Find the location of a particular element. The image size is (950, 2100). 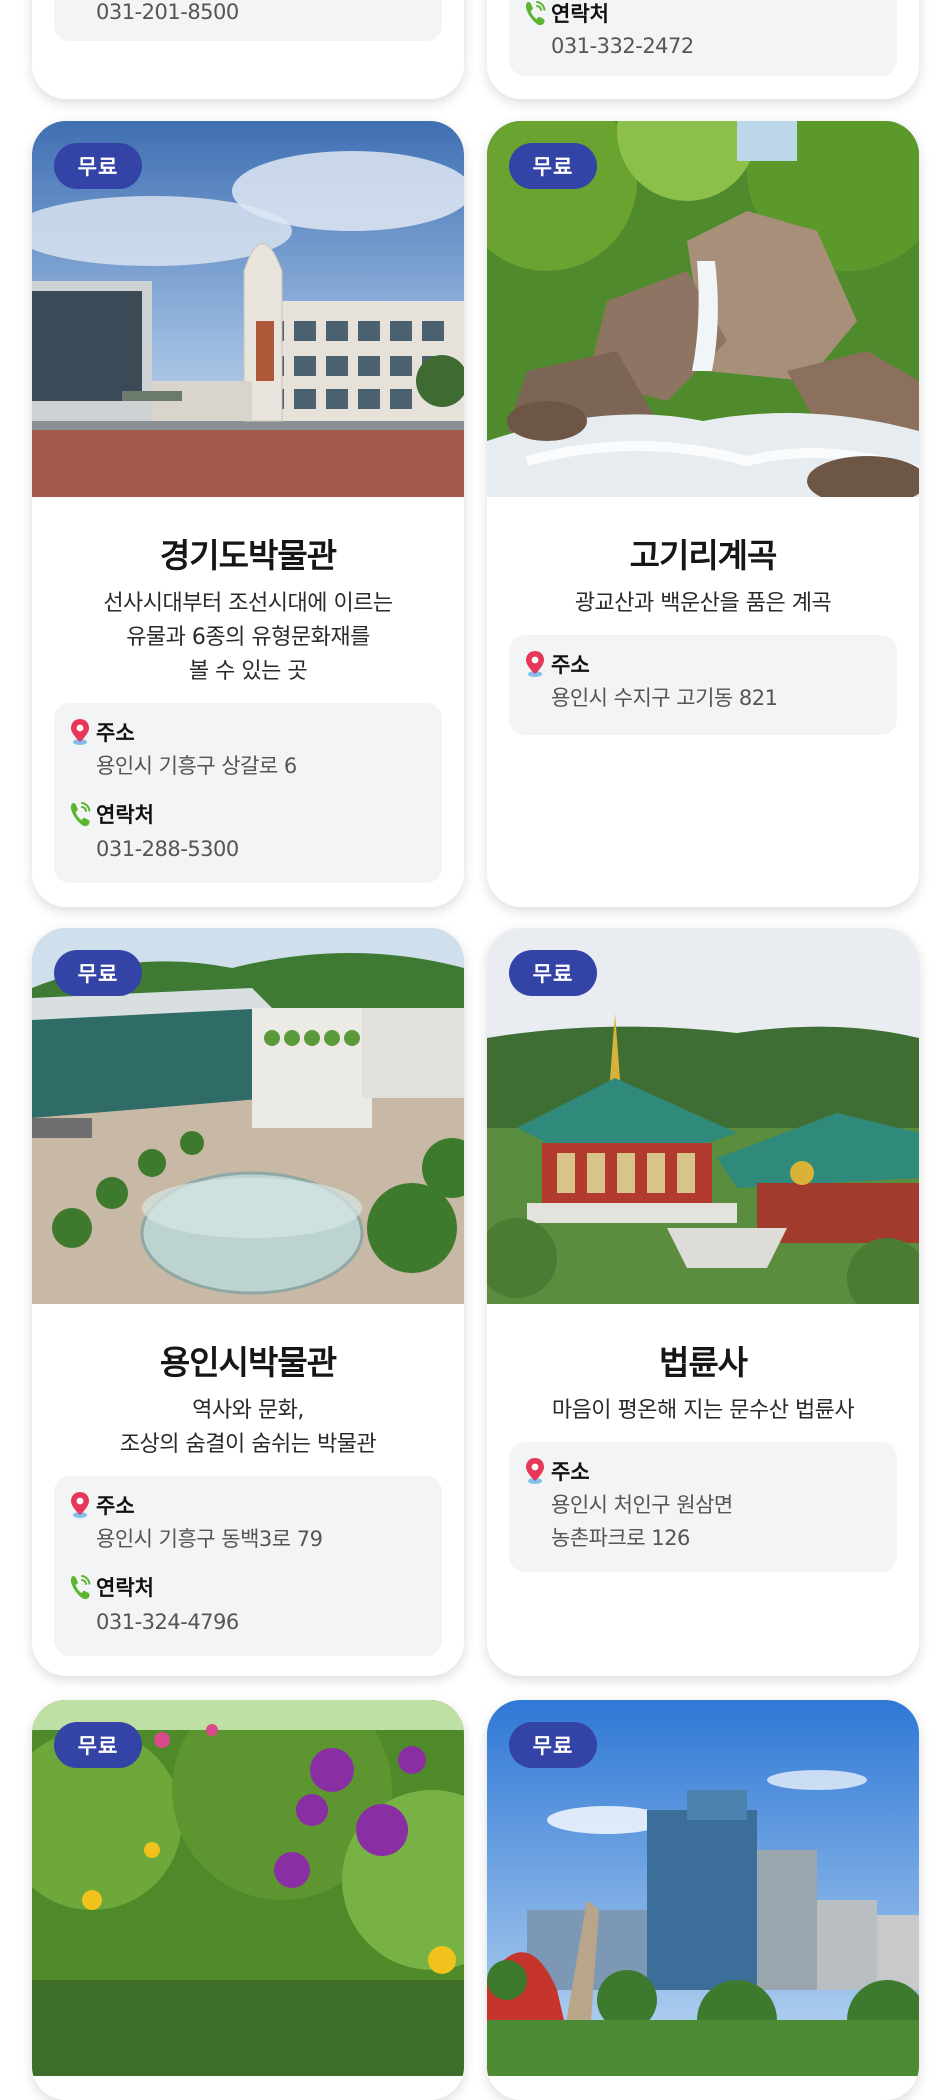

desc-line: 역사와 문화, is located at coordinates (248, 1410).